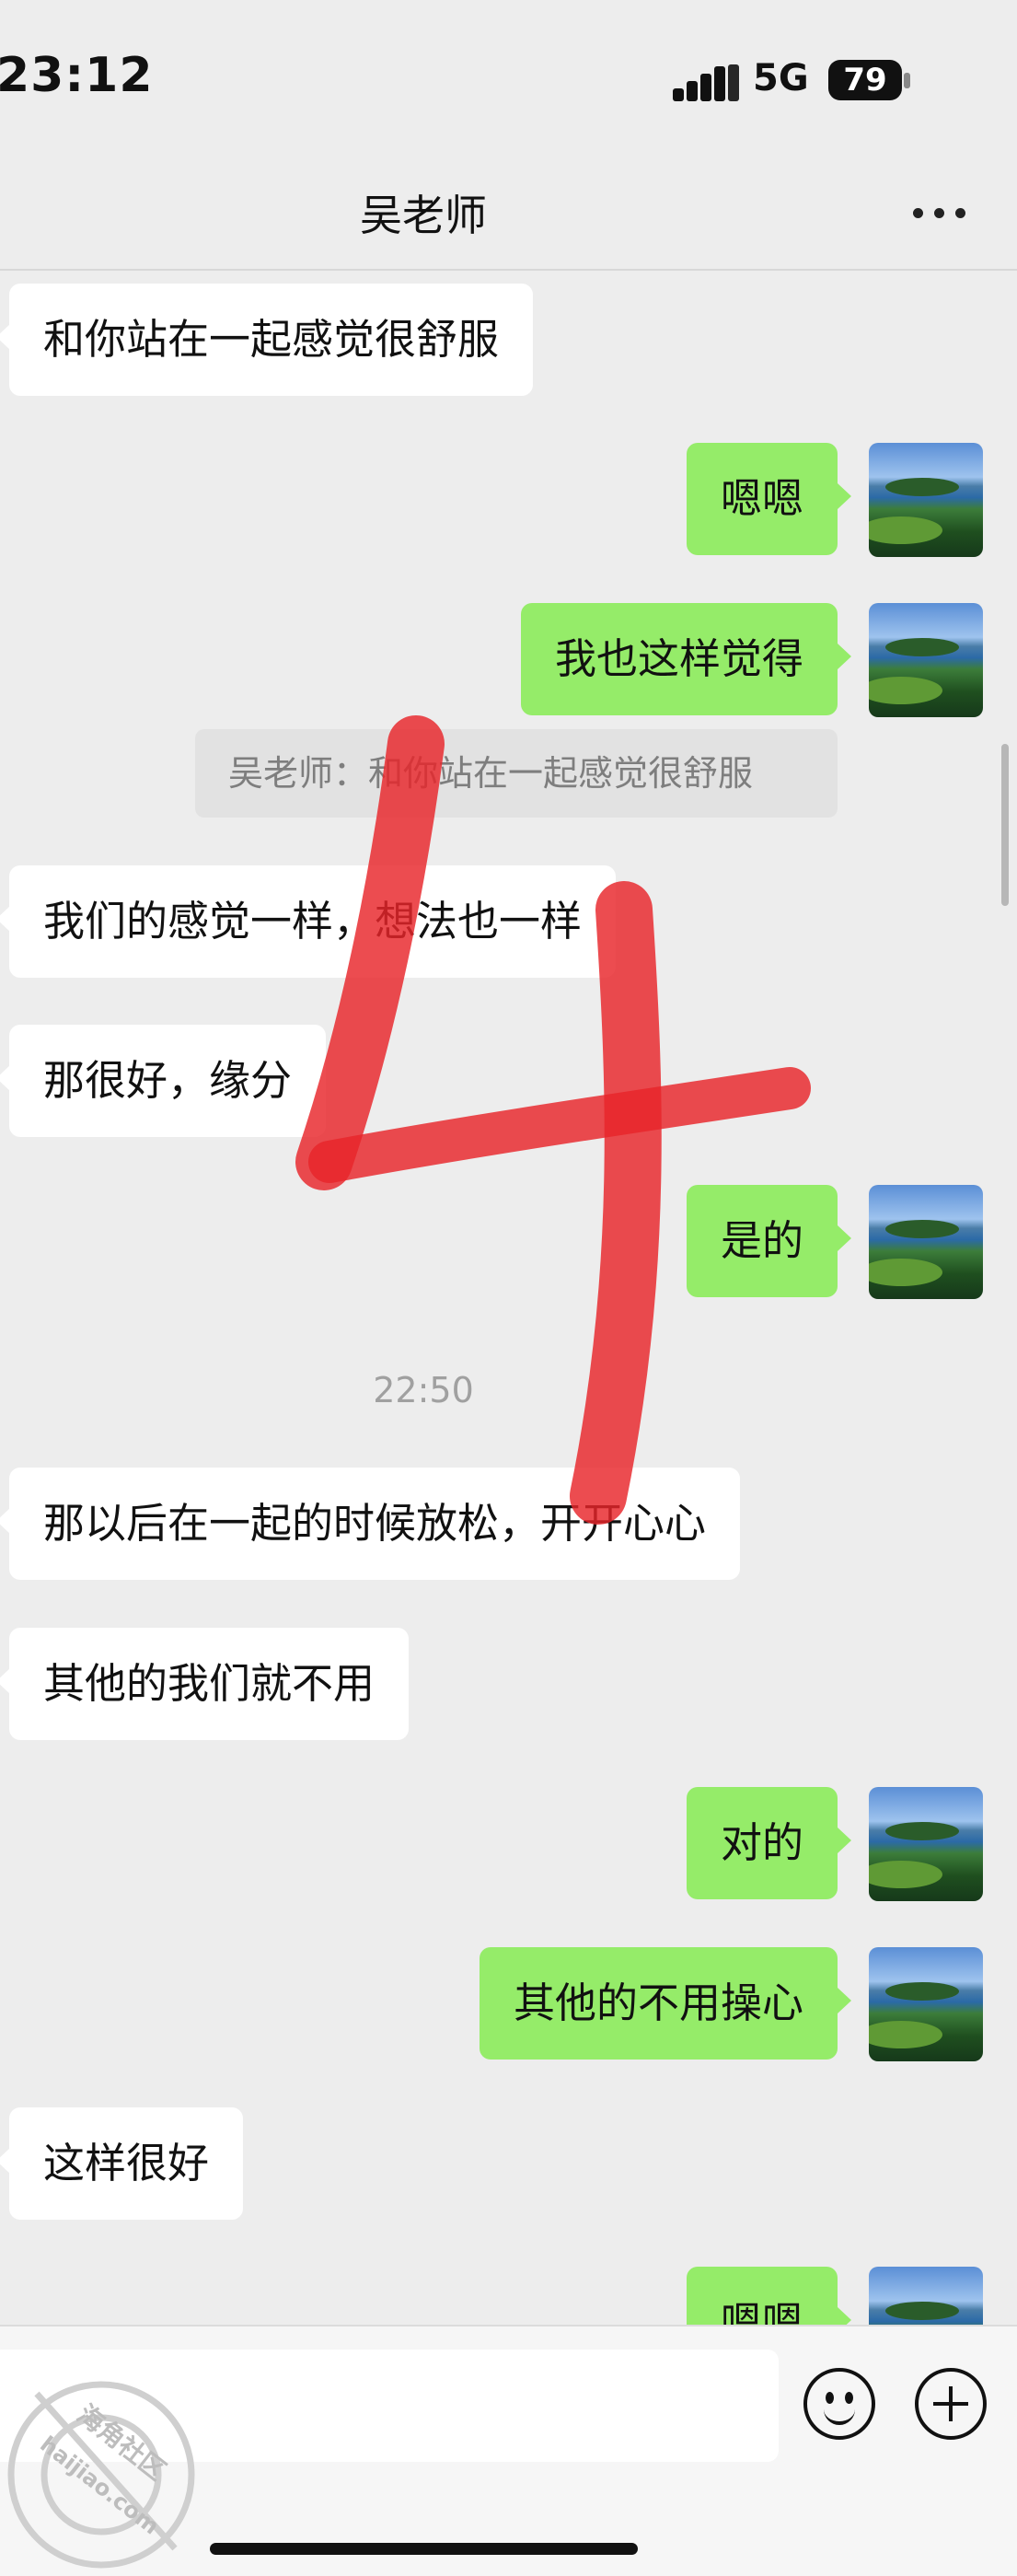  What do you see at coordinates (508, 214) in the screenshot?
I see `chat-header: 吴老师` at bounding box center [508, 214].